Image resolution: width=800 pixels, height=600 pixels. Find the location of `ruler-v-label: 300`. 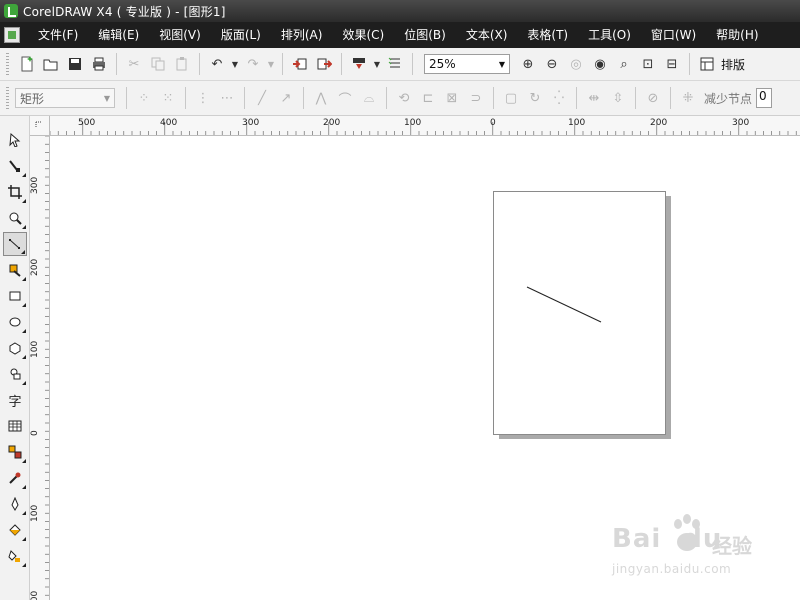

ruler-v-label: 300 is located at coordinates (35, 185).